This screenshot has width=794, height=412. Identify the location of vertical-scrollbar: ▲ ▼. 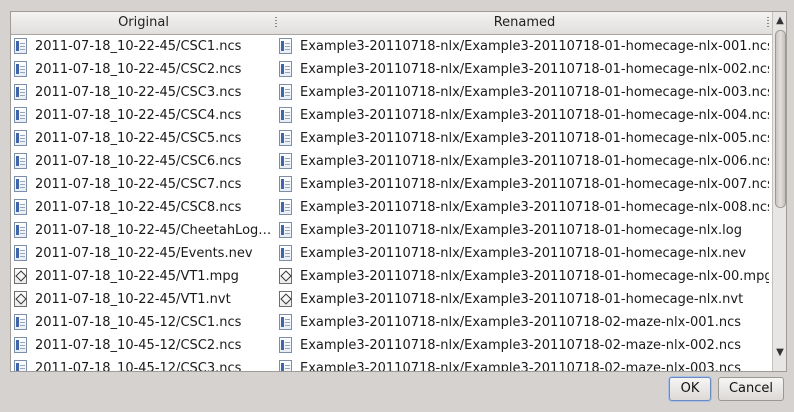
(779, 191).